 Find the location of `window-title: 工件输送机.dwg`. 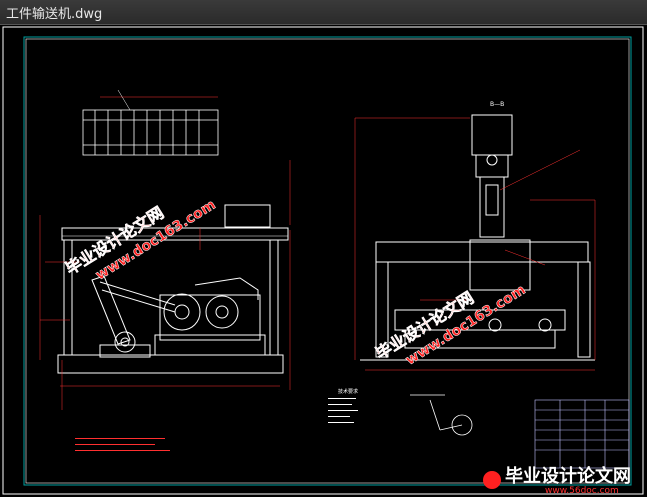

window-title: 工件输送机.dwg is located at coordinates (54, 14).